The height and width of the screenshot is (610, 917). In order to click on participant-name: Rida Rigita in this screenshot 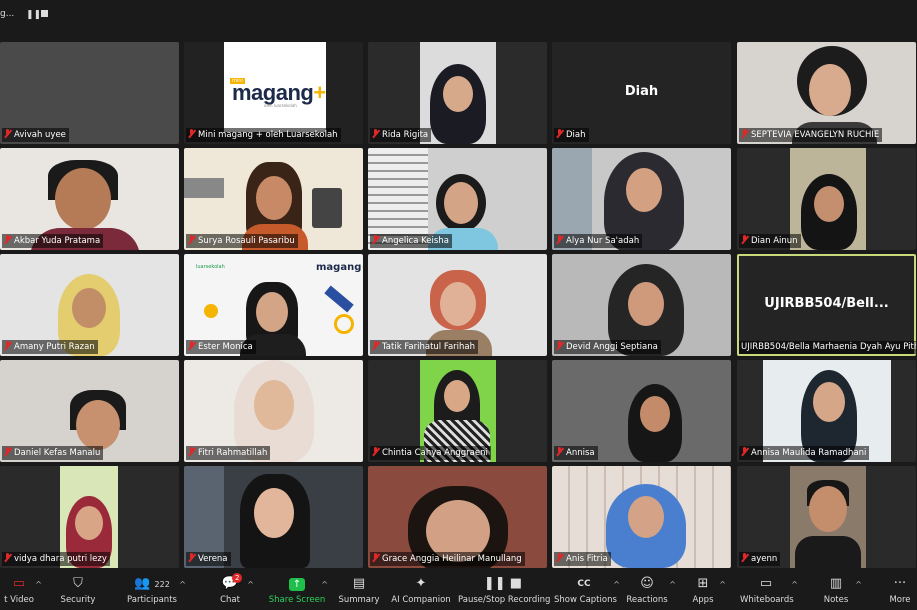, I will do `click(401, 135)`.